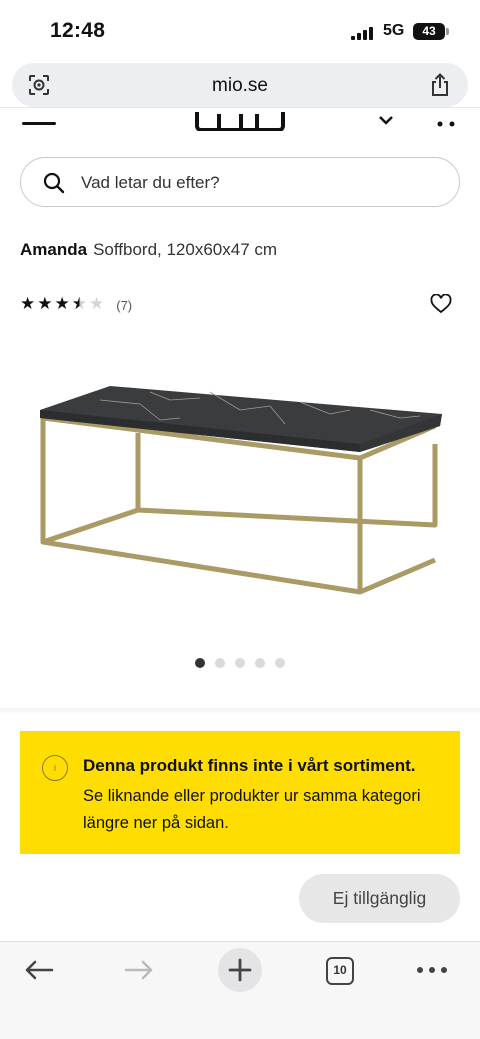 This screenshot has width=480, height=1039. I want to click on status-bar: 12:48 5G 43, so click(240, 30).